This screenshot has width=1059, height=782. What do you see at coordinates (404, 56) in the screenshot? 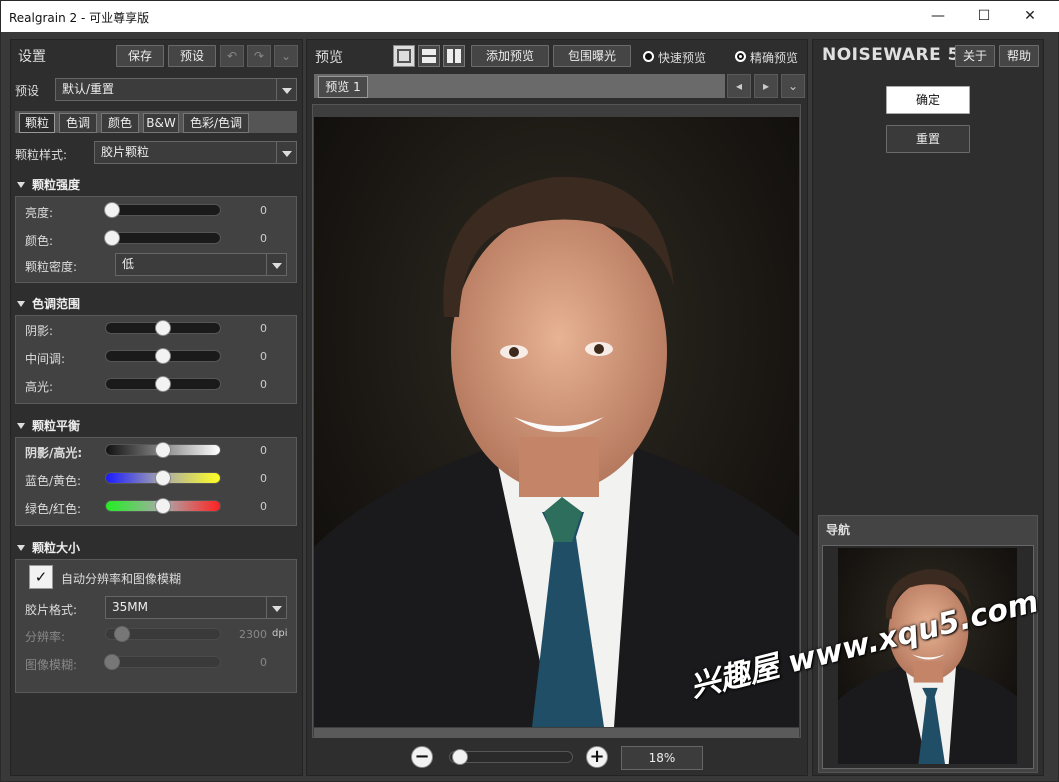
I see `single-view-icon` at bounding box center [404, 56].